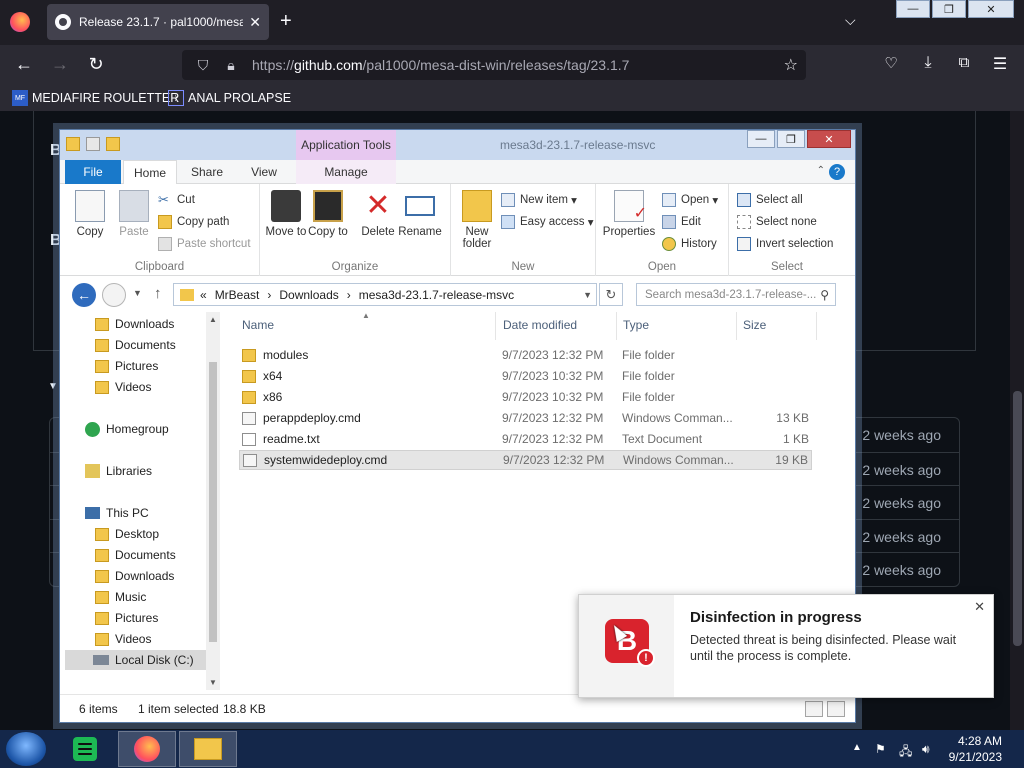 This screenshot has width=1024, height=768. Describe the element at coordinates (137, 293) in the screenshot. I see `recent-locations-icon: ▼` at that location.